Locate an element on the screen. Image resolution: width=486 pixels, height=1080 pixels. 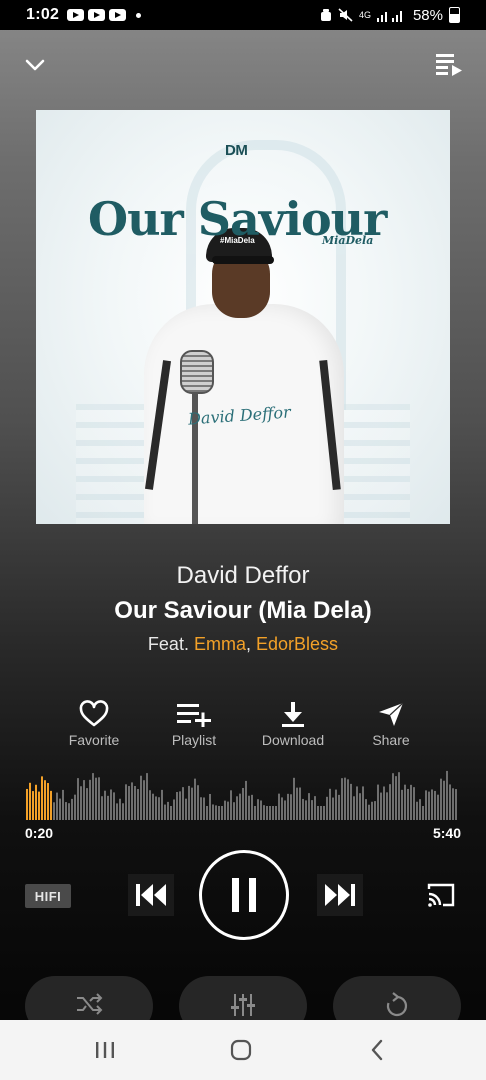
shuffle-icon is located at coordinates (90, 1004).